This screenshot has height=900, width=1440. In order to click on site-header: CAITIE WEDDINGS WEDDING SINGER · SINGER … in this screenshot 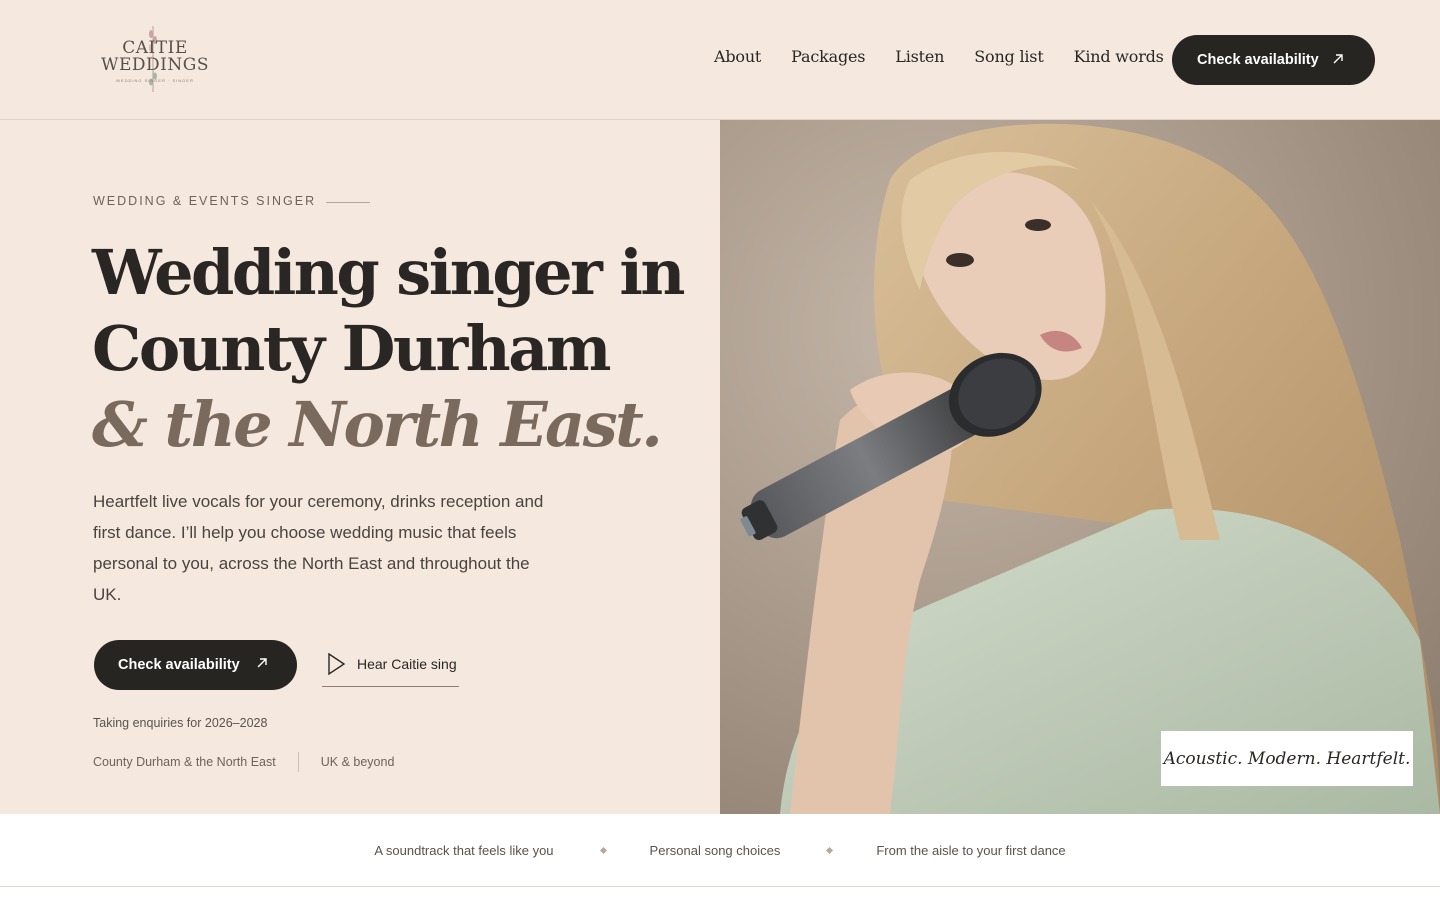, I will do `click(720, 60)`.